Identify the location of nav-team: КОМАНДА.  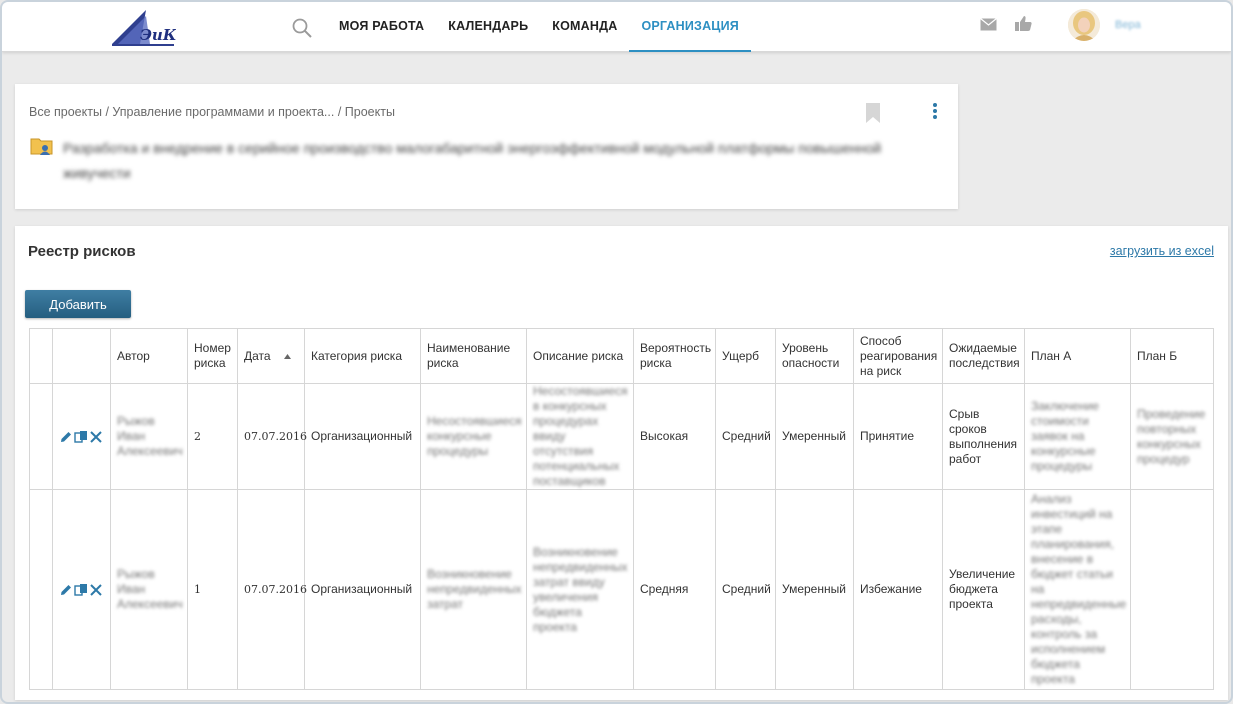
(584, 27).